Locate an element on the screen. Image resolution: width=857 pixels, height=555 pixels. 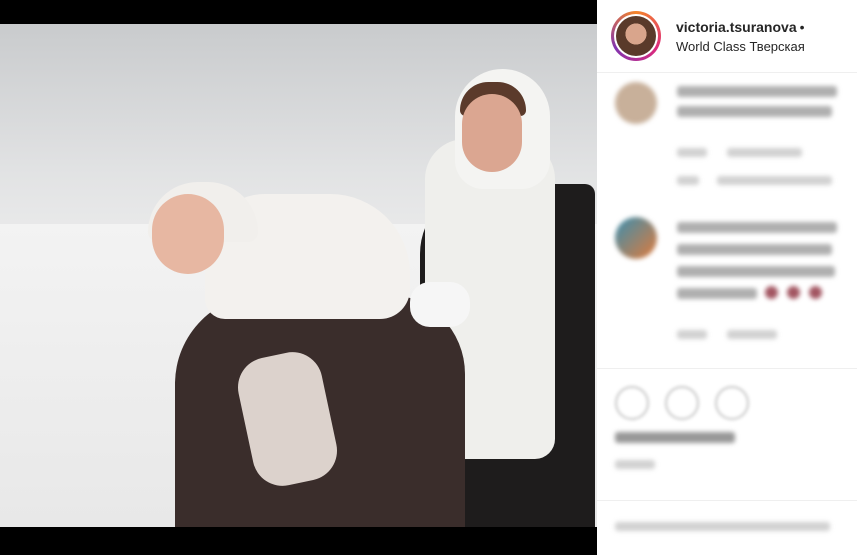
username-link: victoria.tsuranova is located at coordinates (736, 27).